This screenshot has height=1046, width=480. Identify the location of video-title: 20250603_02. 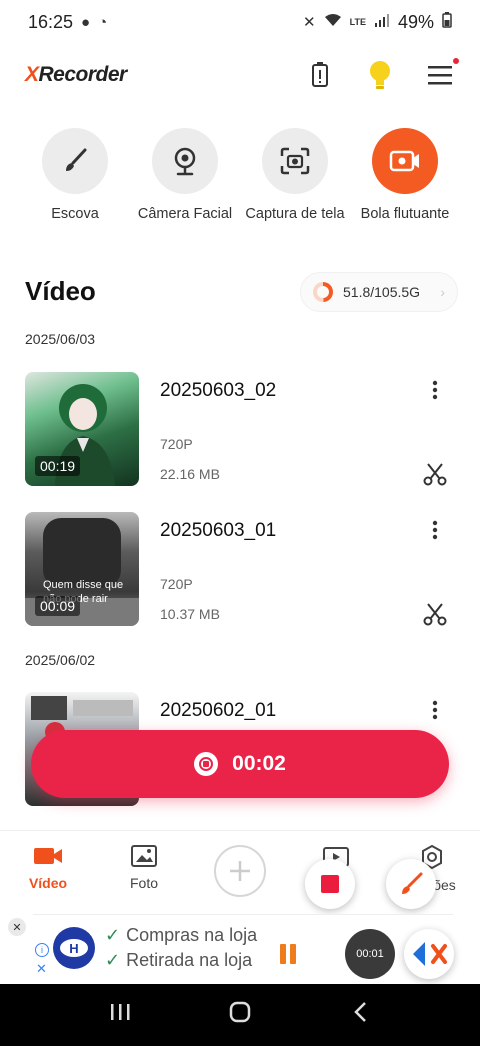
(218, 390).